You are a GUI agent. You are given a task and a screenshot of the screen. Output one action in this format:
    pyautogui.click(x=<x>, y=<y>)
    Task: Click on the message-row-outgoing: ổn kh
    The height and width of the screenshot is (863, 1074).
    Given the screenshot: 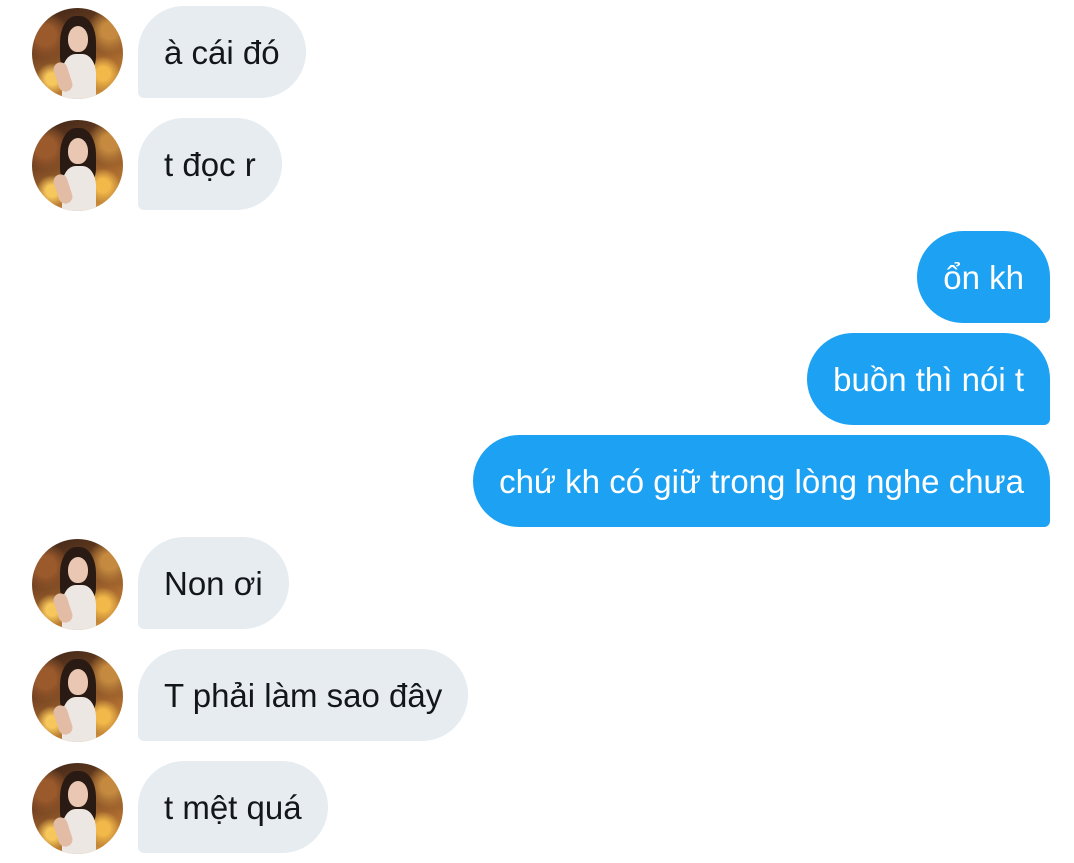 What is the action you would take?
    pyautogui.click(x=537, y=277)
    